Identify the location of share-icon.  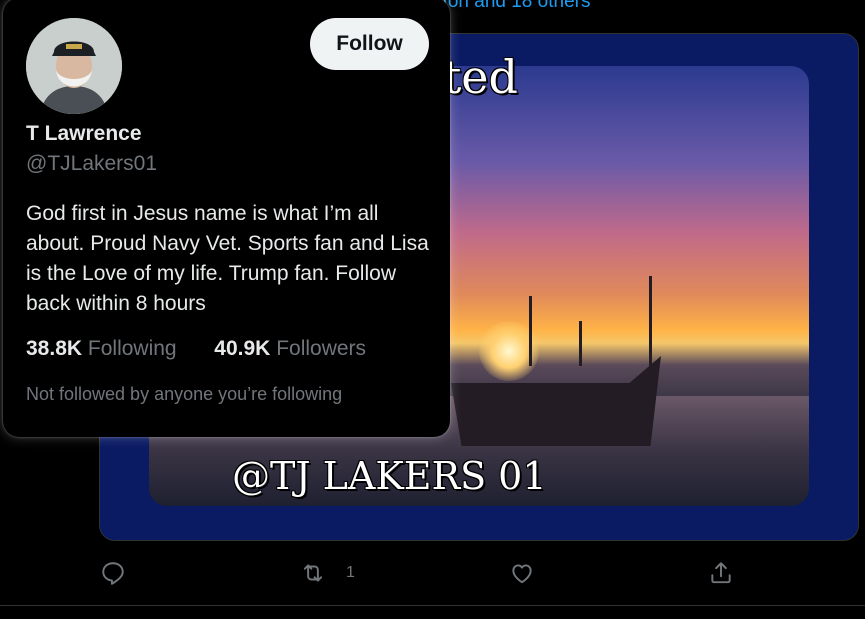
(721, 573).